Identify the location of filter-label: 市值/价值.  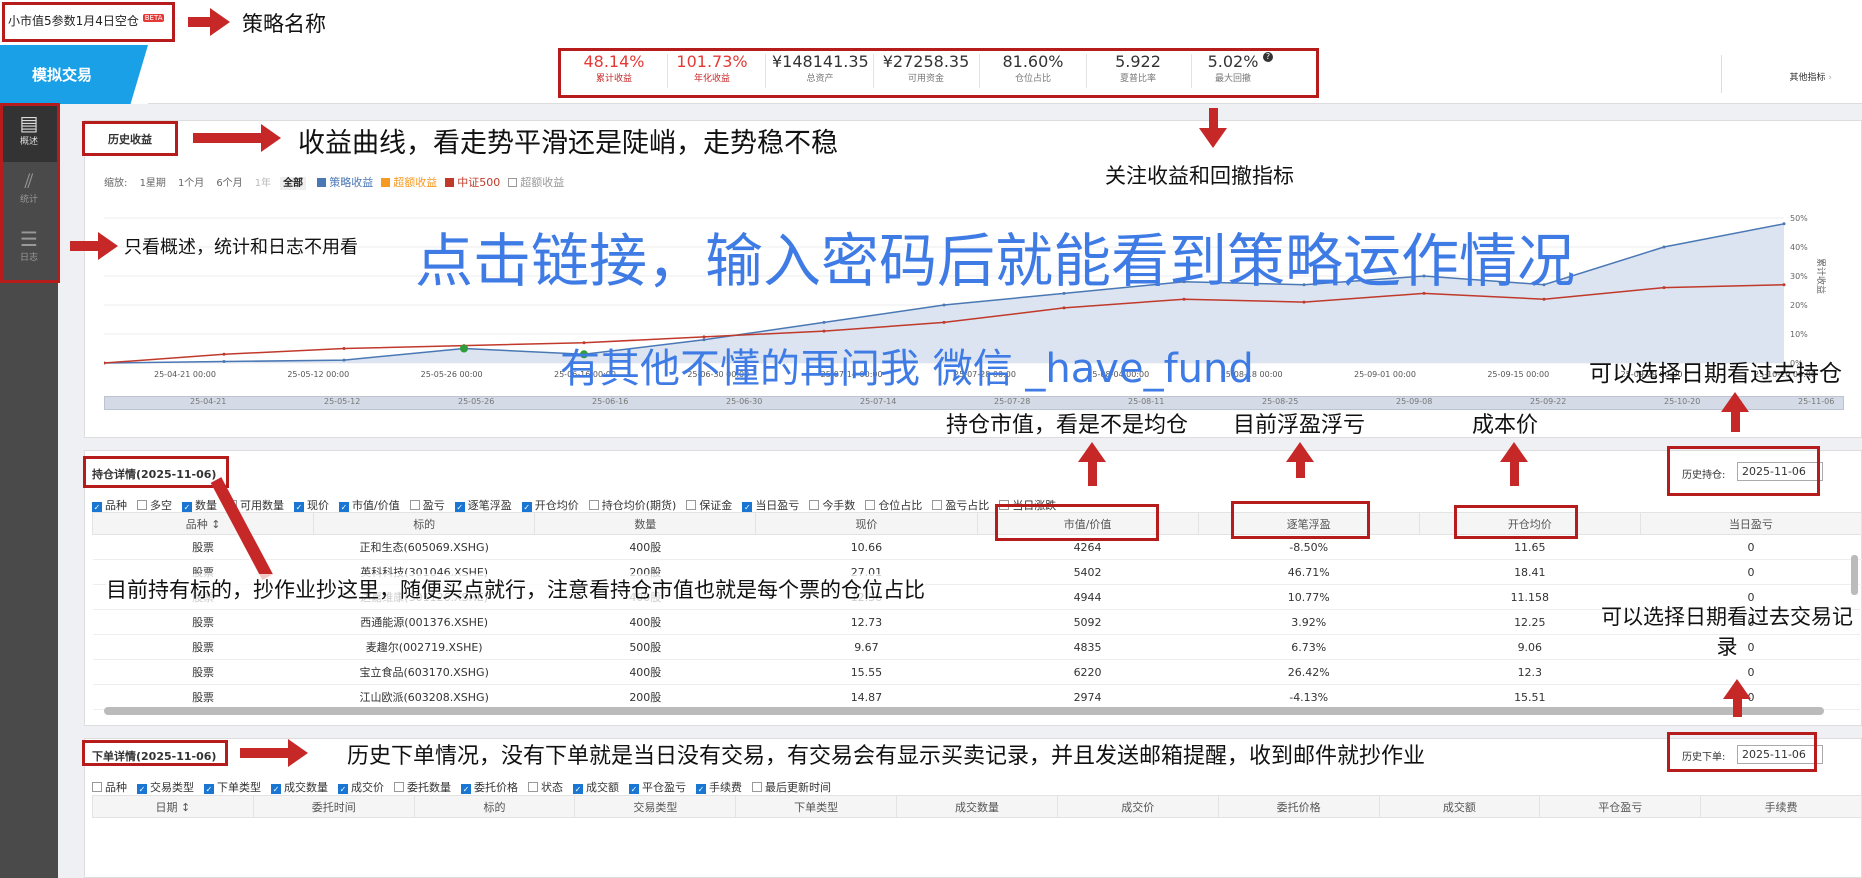
(376, 505).